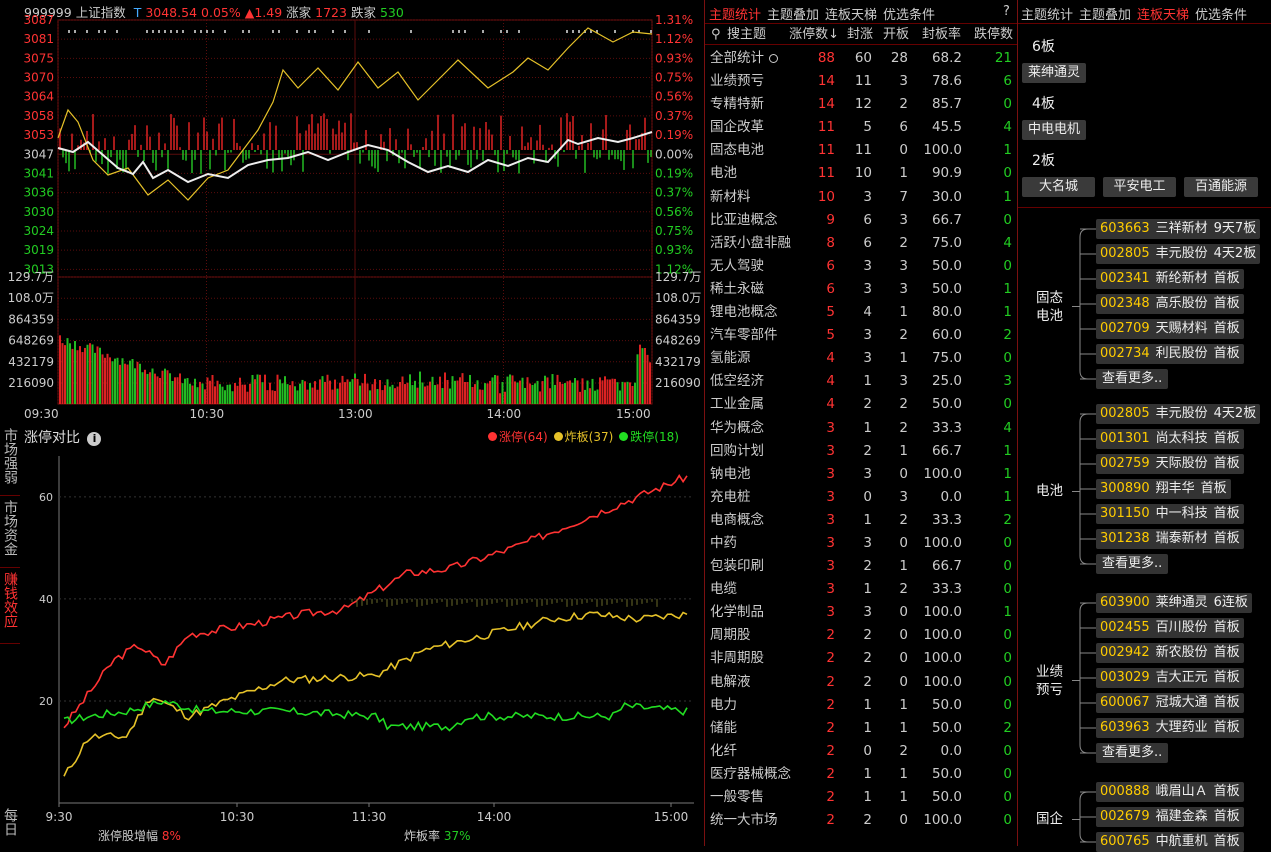 The width and height of the screenshot is (1271, 852). Describe the element at coordinates (94, 439) in the screenshot. I see `info-icon: i` at that location.